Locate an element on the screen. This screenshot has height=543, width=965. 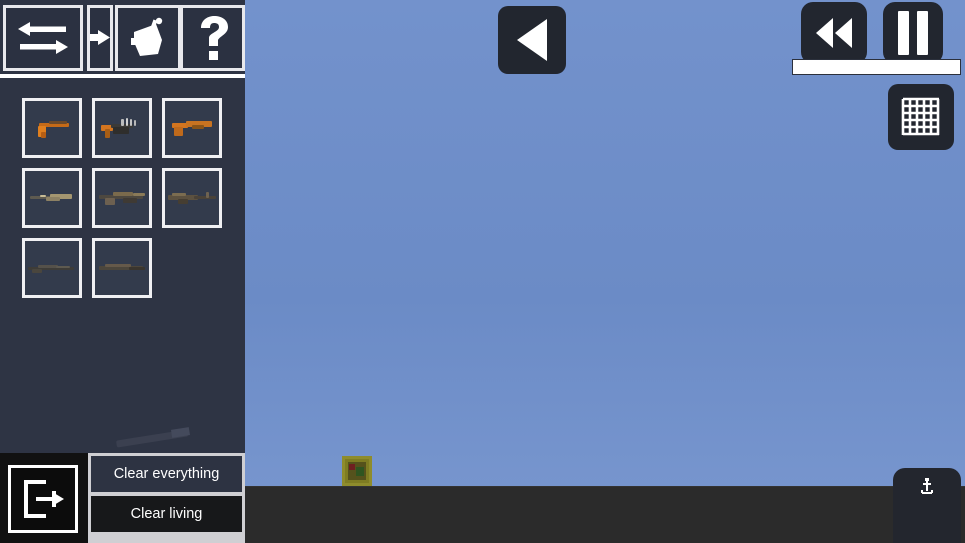
question-mark-icon is located at coordinates (214, 38).